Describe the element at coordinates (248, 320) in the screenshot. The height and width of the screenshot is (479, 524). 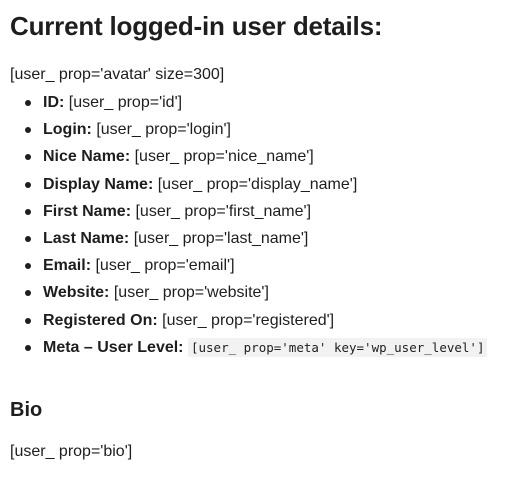
I see `detail-value: [user_ prop='registered']` at that location.